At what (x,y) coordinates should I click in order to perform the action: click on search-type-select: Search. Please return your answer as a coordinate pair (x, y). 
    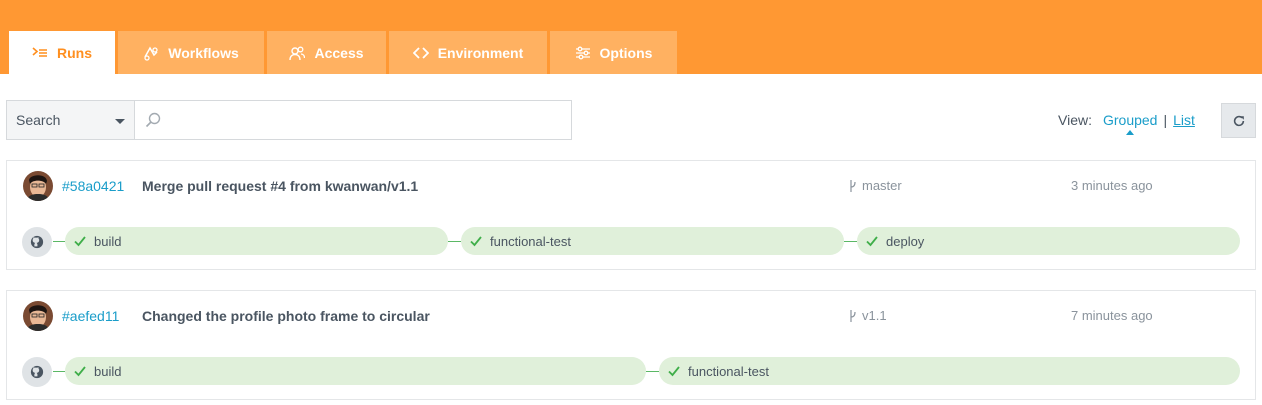
    Looking at the image, I should click on (71, 120).